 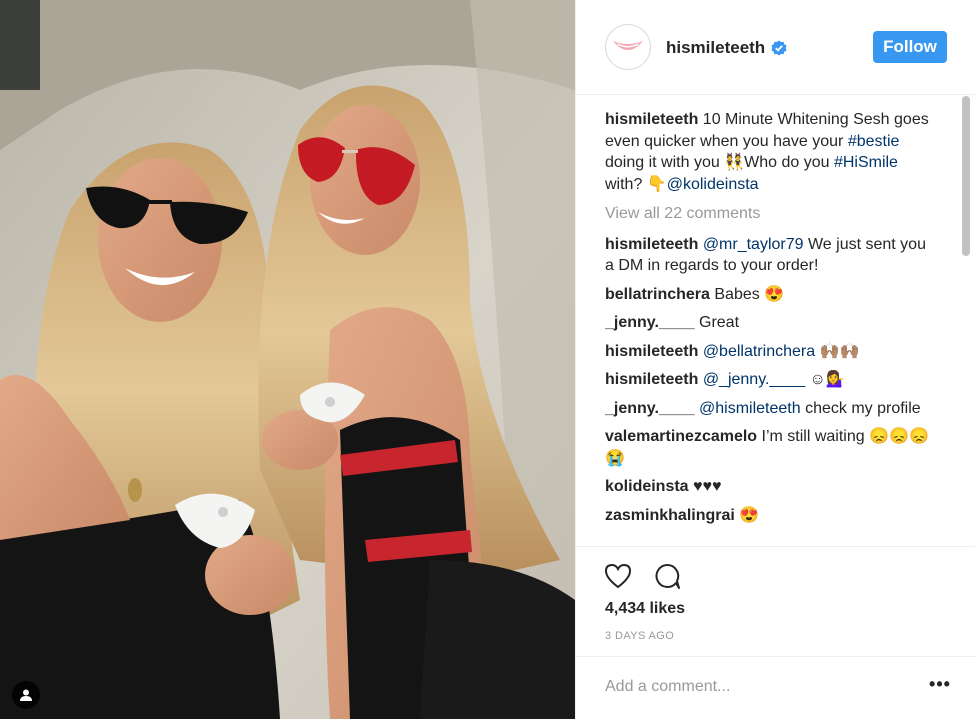 What do you see at coordinates (770, 214) in the screenshot?
I see `view-all-comments-link: View all 22 comments` at bounding box center [770, 214].